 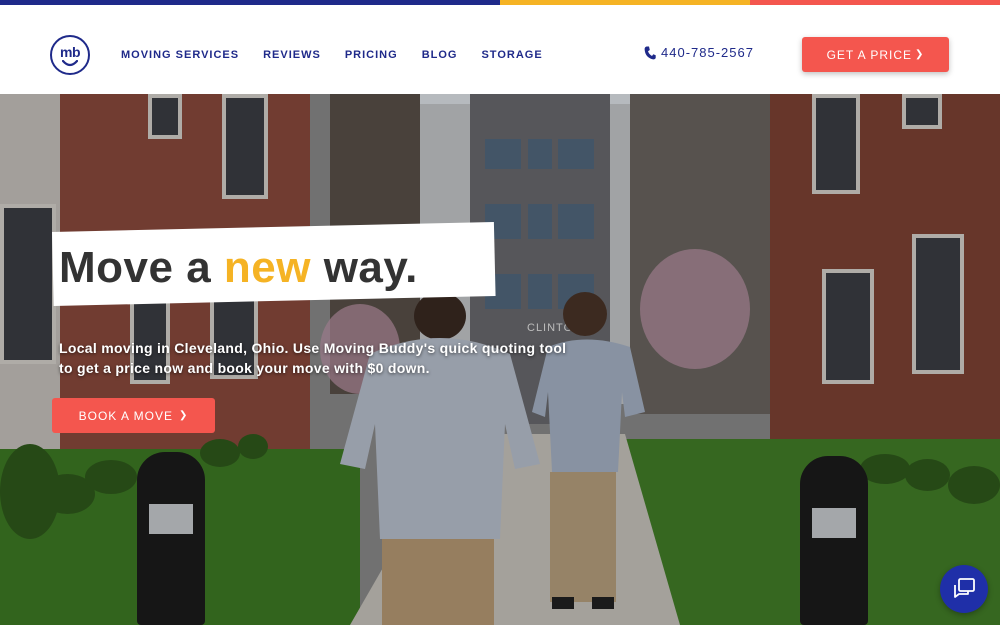 I want to click on book-a-move-button: BOOK A MOVE ❯, so click(x=133, y=415).